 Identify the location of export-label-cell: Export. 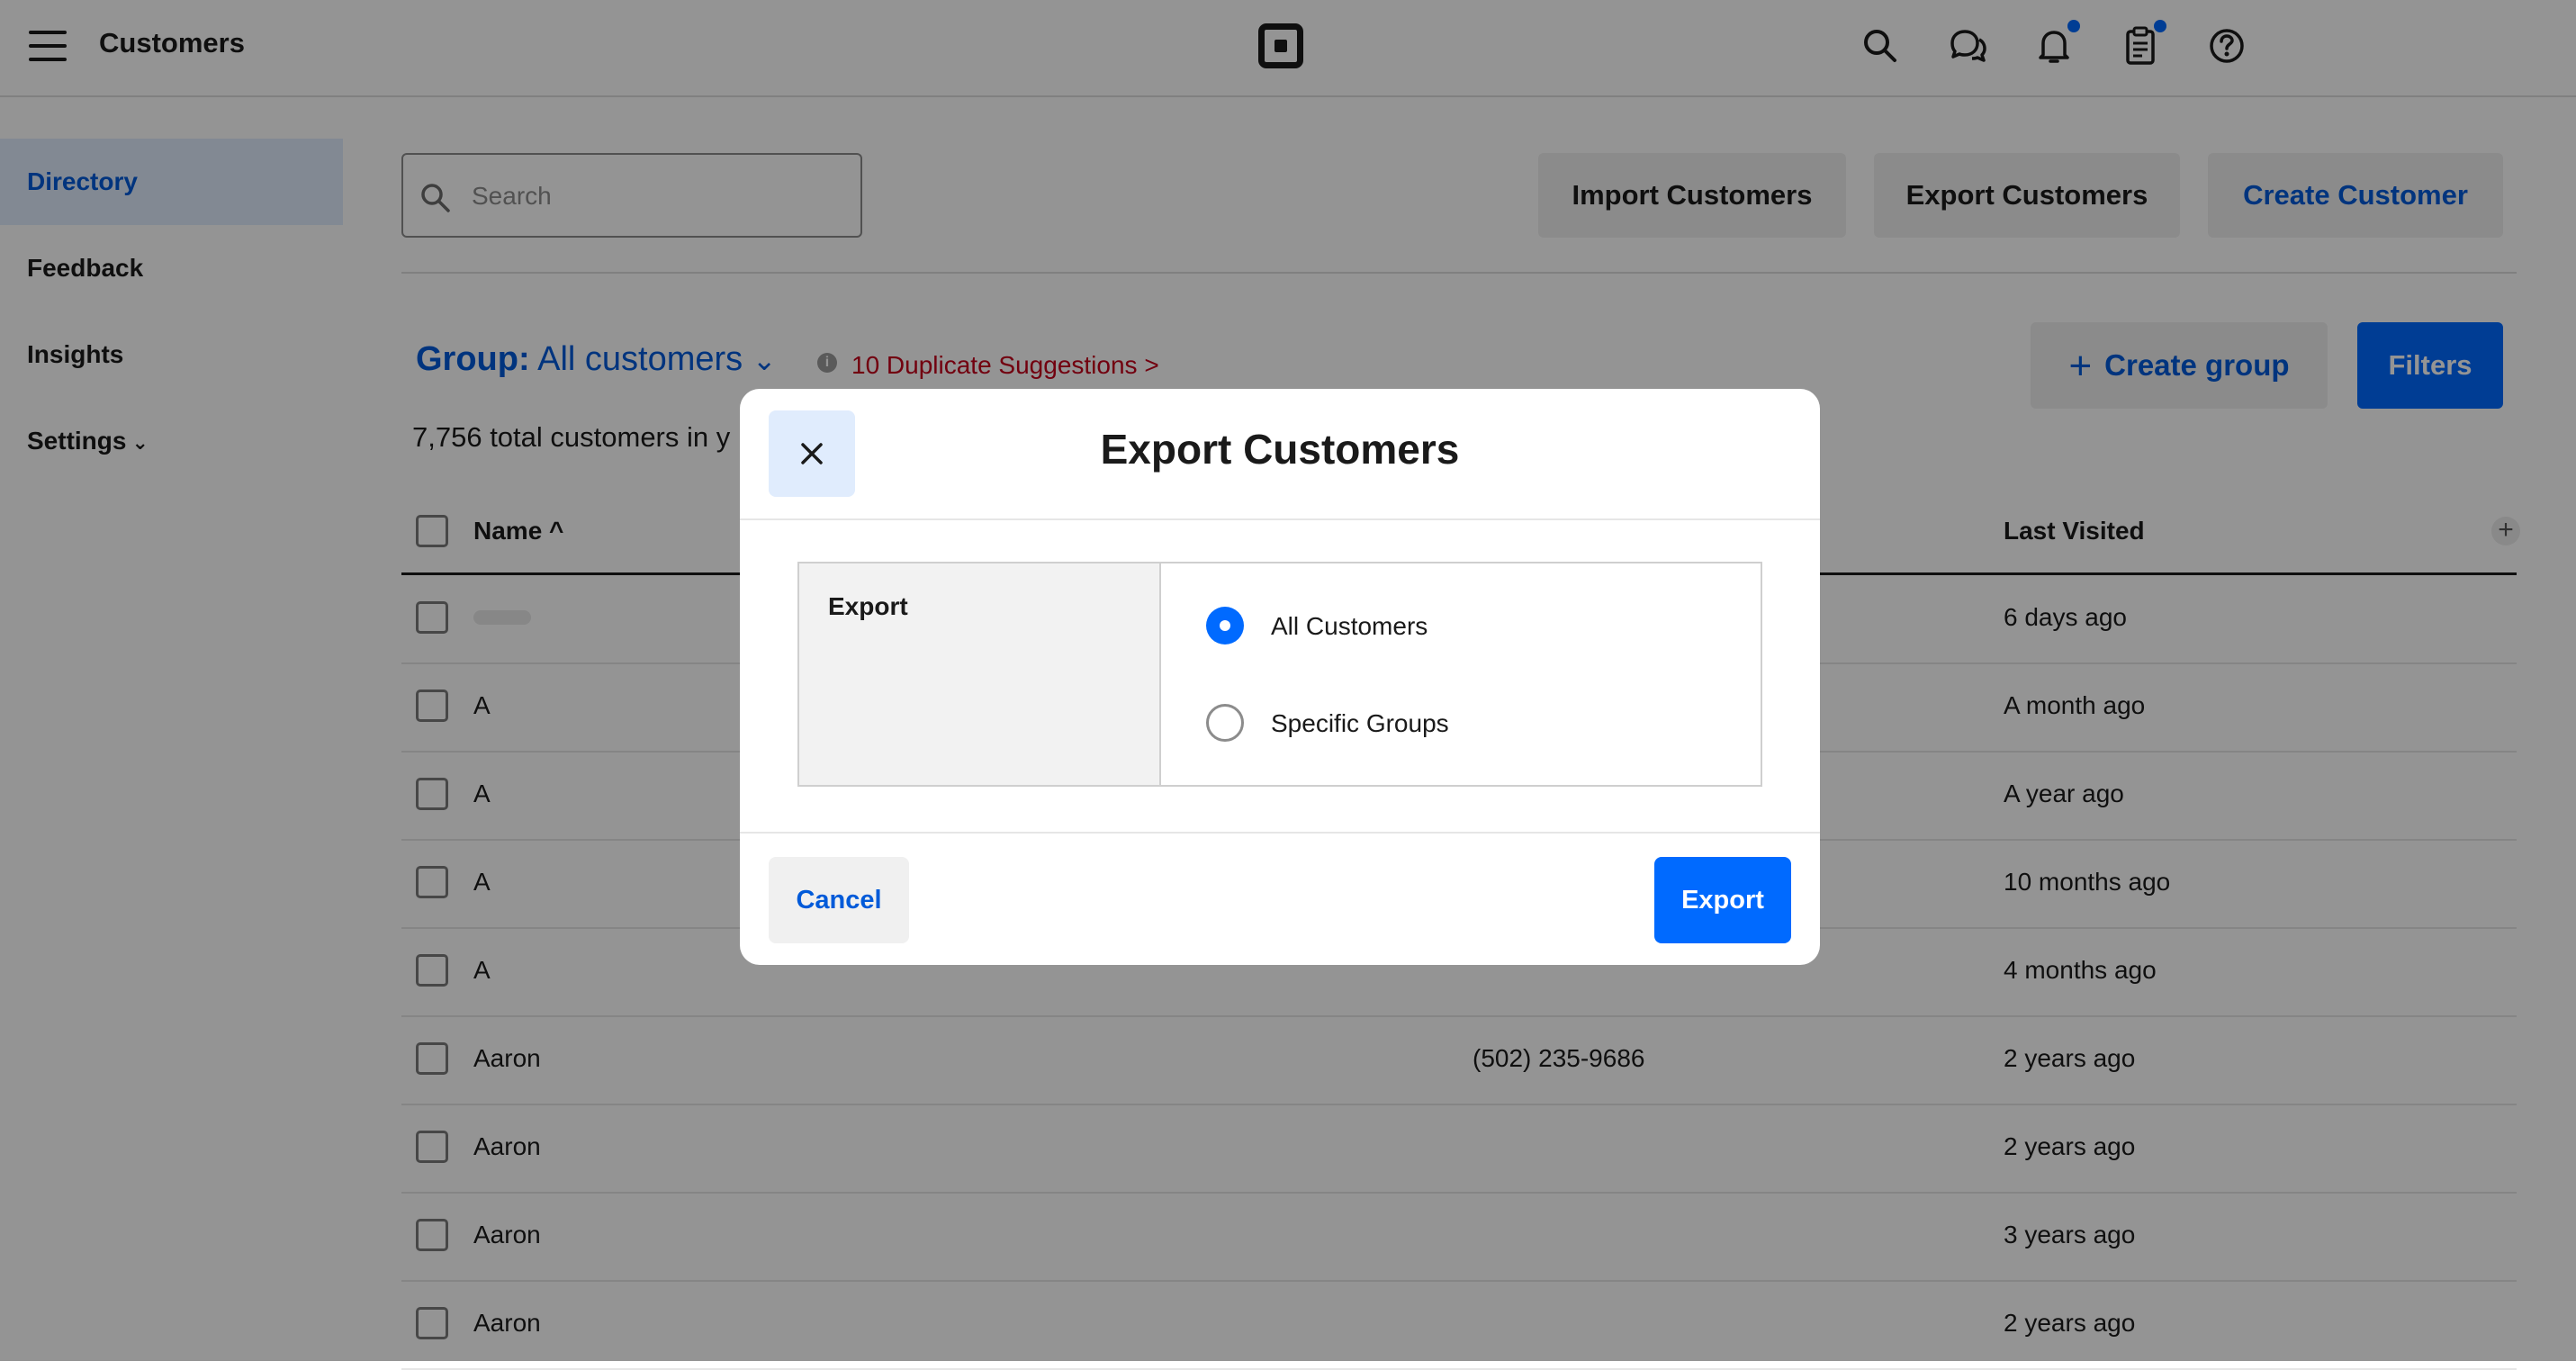
(980, 674).